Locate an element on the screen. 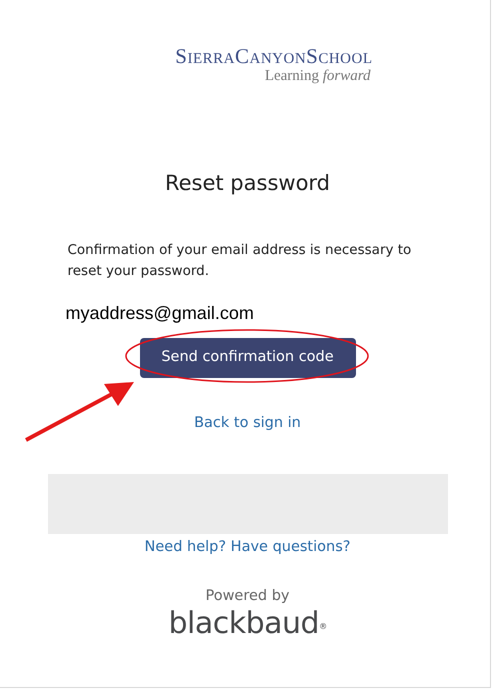 Image resolution: width=495 pixels, height=694 pixels. email-address: myaddress@gmail.com is located at coordinates (160, 313).